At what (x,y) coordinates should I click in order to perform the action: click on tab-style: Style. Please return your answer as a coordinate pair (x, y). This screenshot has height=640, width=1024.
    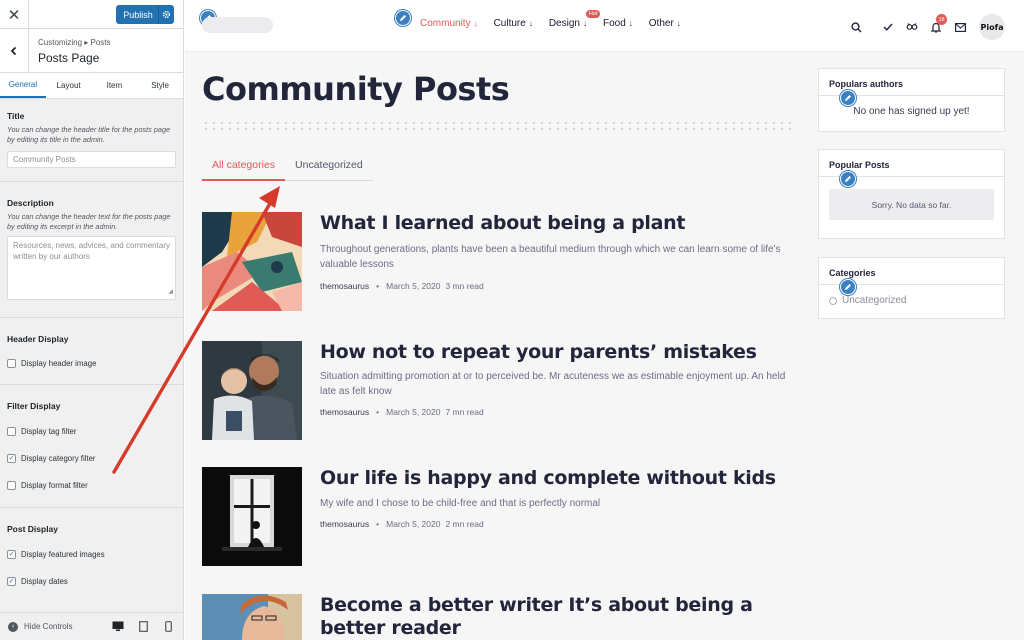
    Looking at the image, I should click on (160, 85).